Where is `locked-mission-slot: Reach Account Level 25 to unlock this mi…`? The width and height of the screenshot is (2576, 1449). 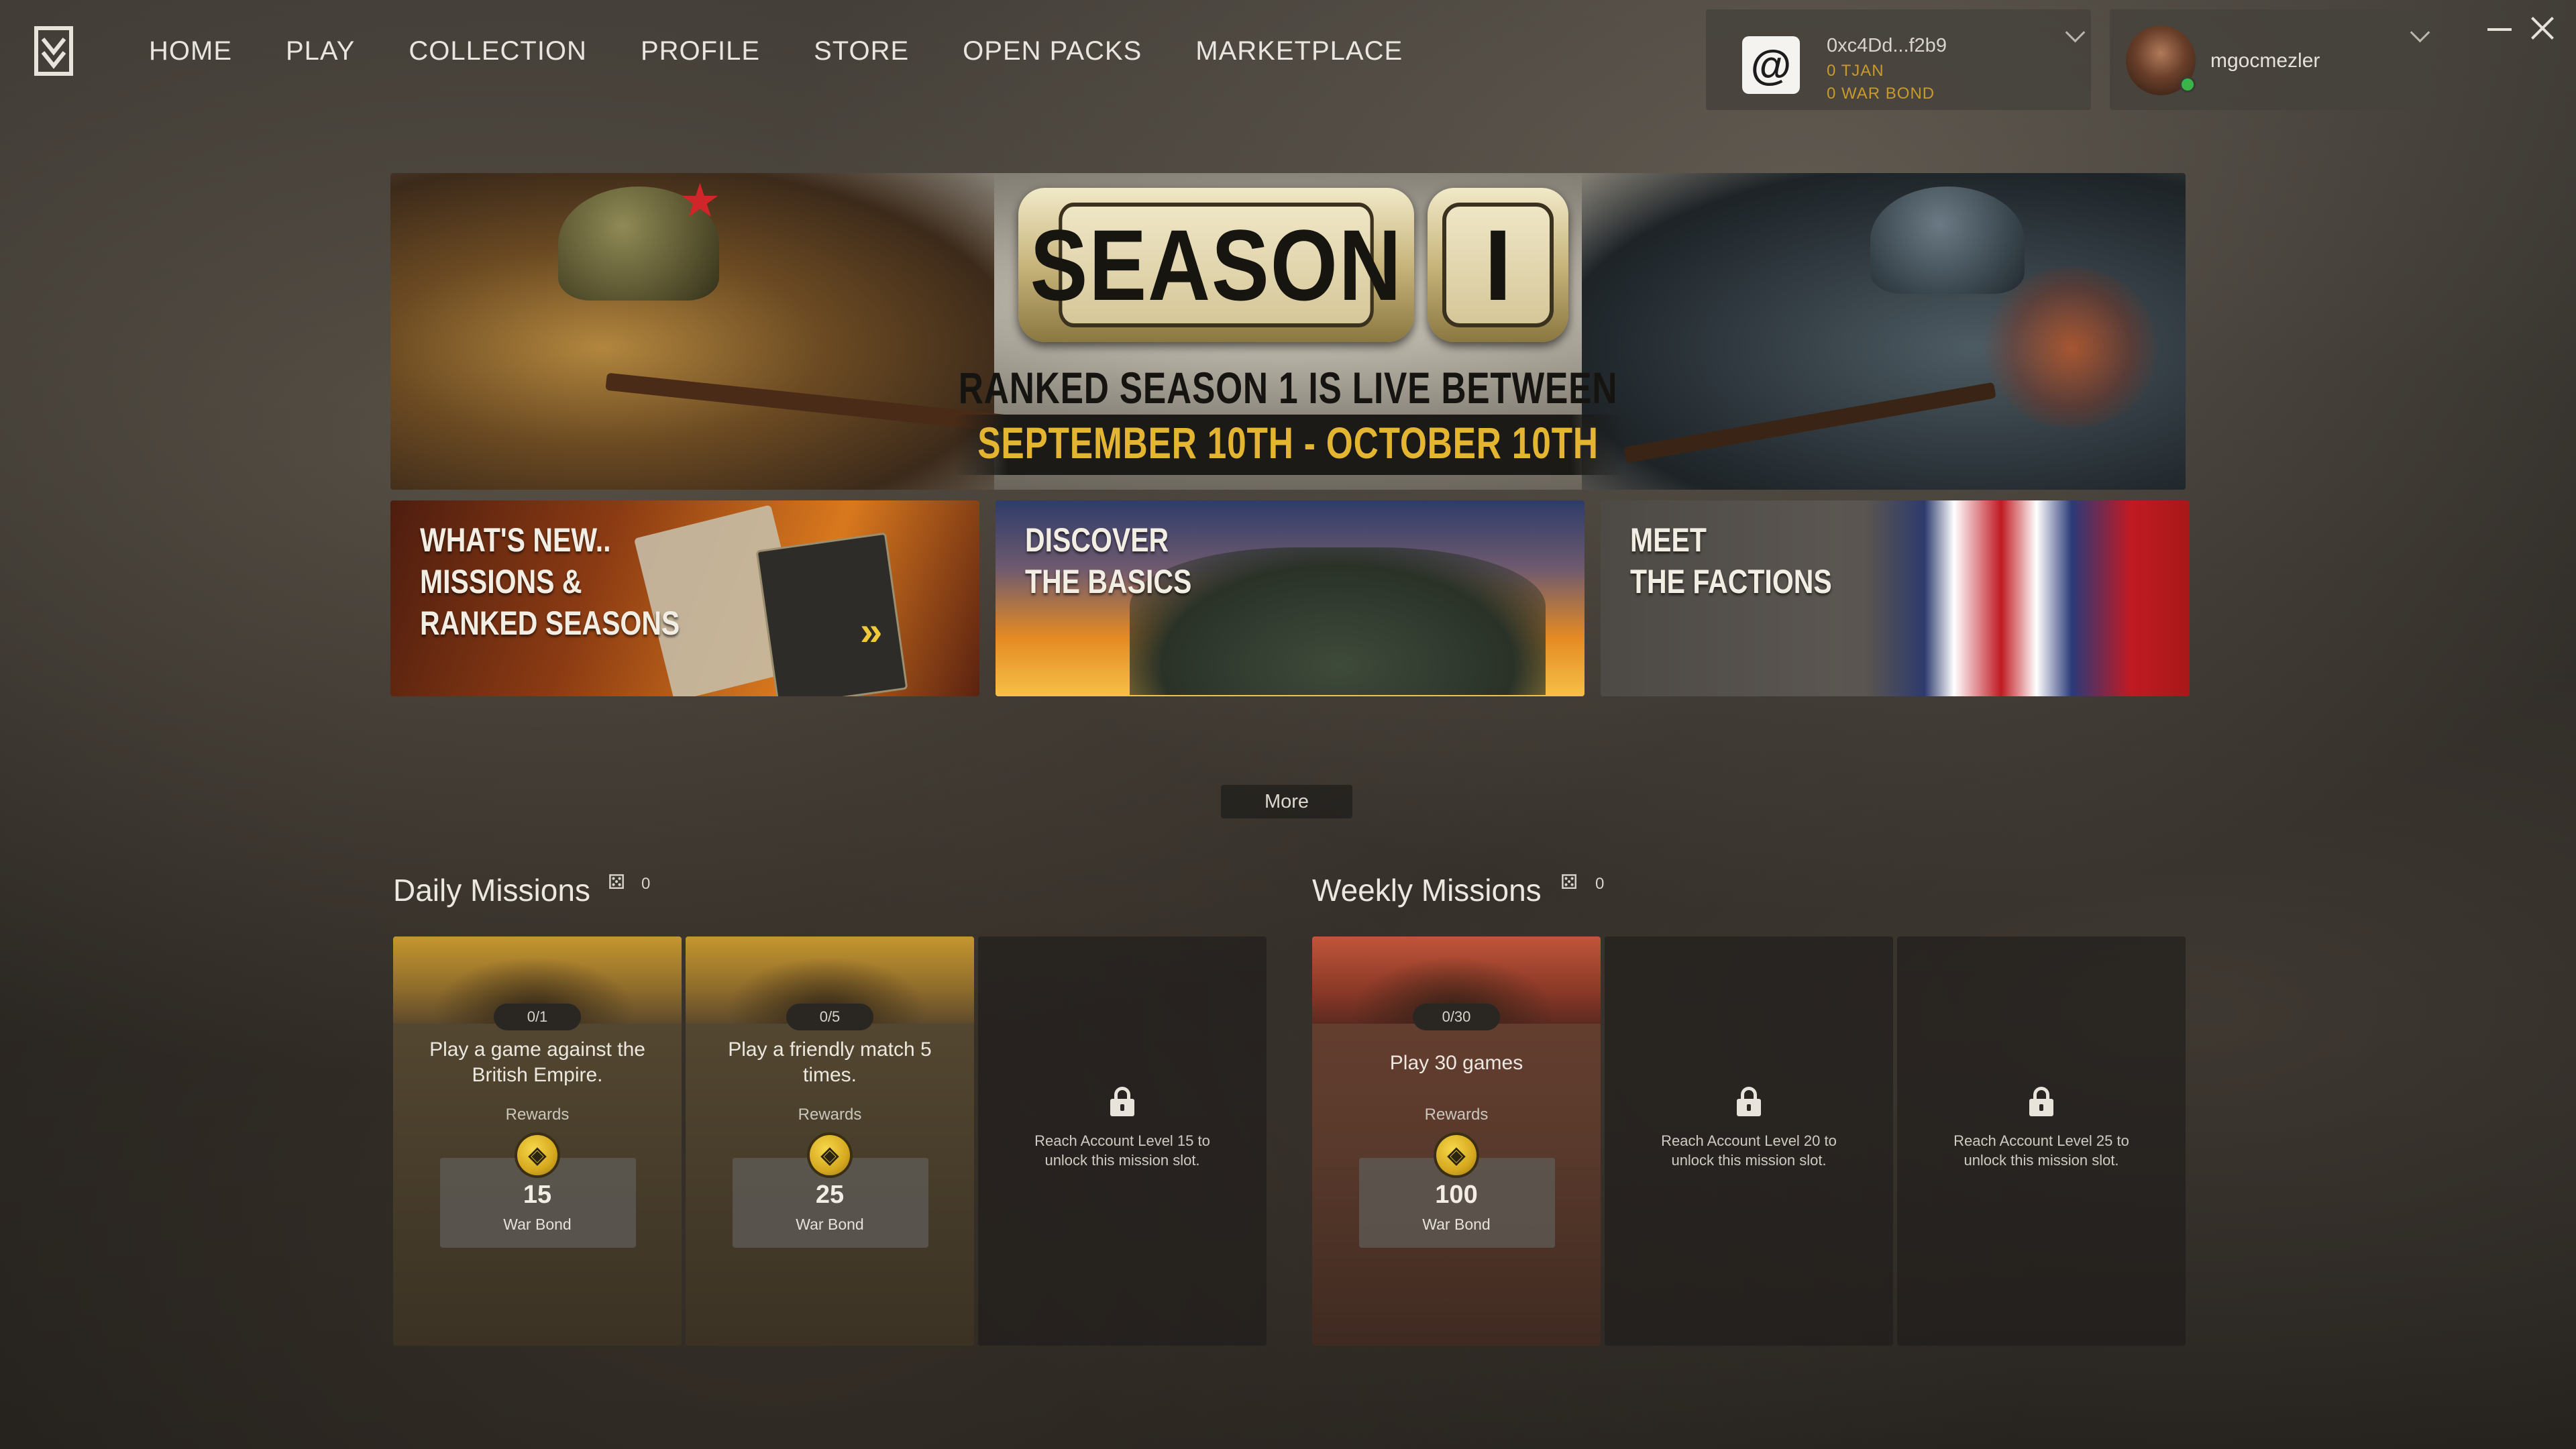
locked-mission-slot: Reach Account Level 25 to unlock this mi… is located at coordinates (2041, 1141).